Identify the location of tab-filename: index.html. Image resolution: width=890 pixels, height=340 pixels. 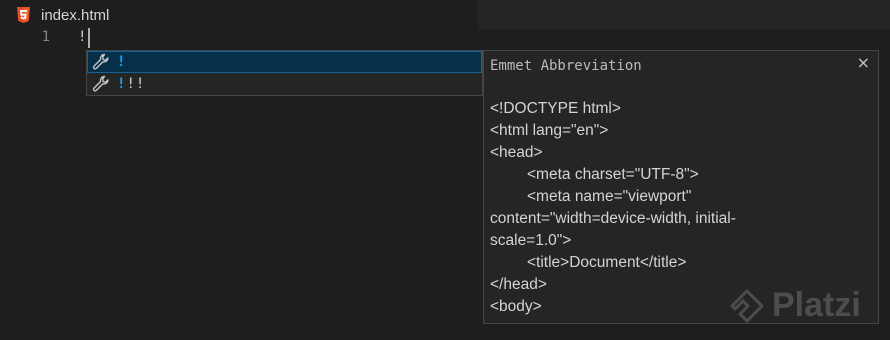
(75, 15).